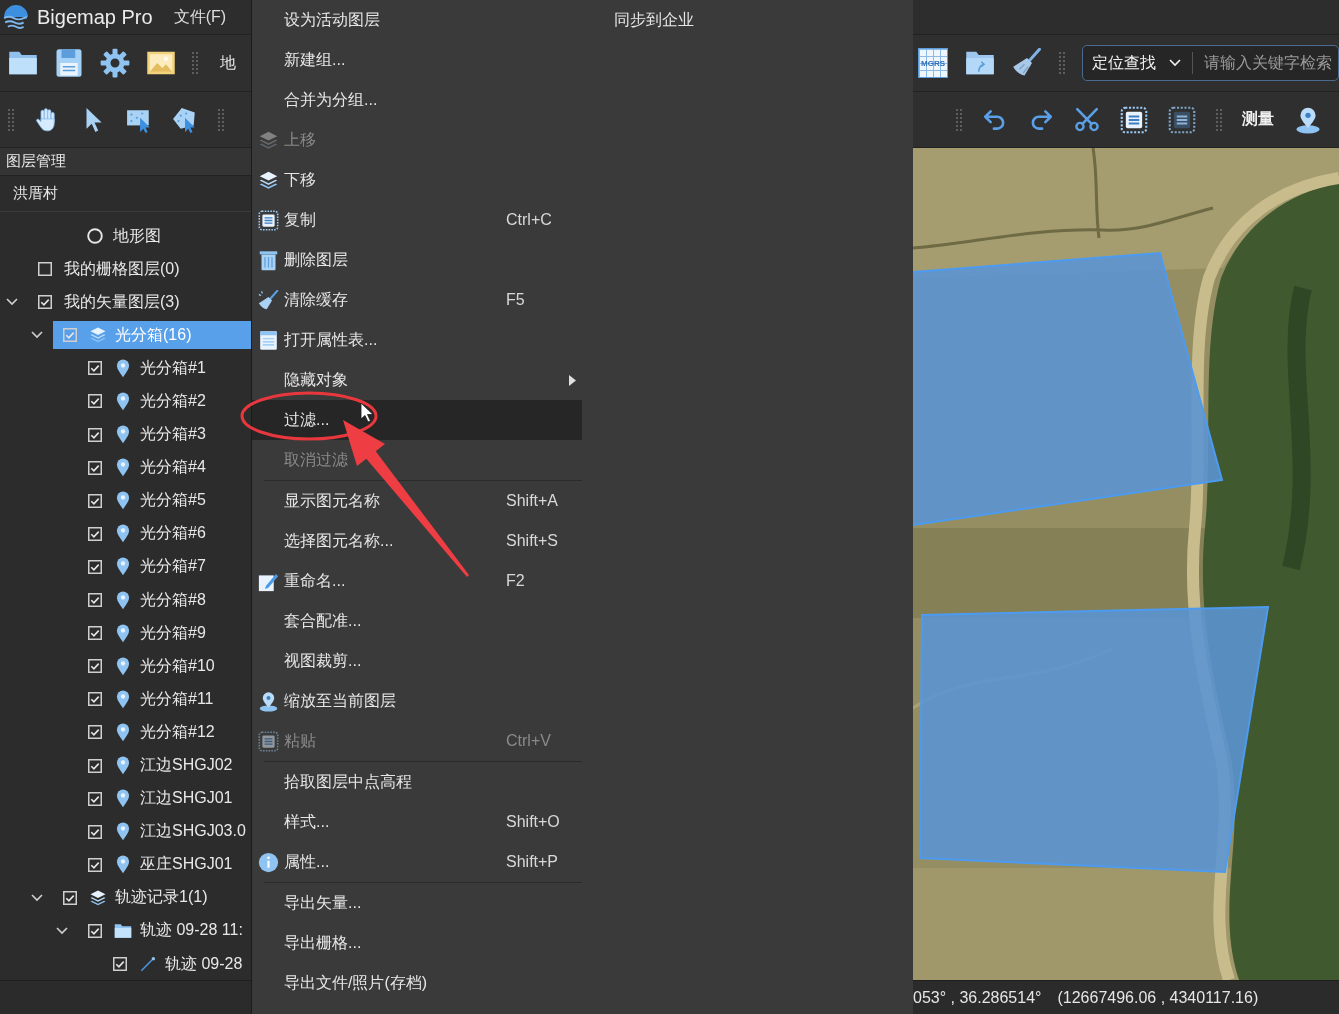  What do you see at coordinates (417, 541) in the screenshot?
I see `menu-item: 选择图元名称... Shift+S` at bounding box center [417, 541].